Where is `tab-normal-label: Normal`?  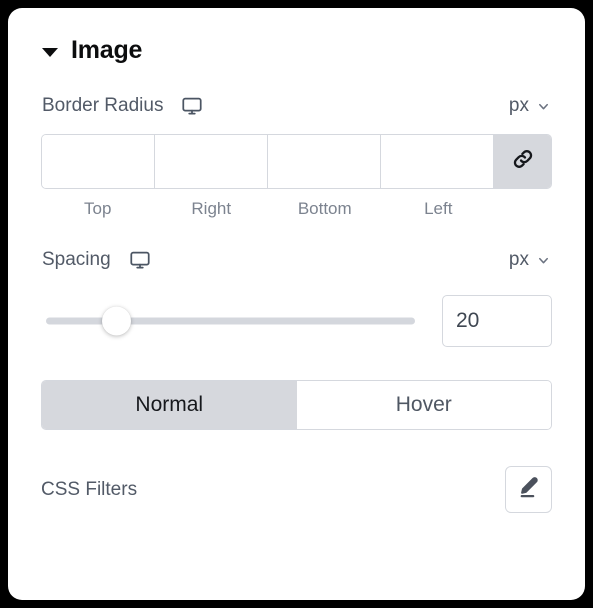 tab-normal-label: Normal is located at coordinates (169, 404).